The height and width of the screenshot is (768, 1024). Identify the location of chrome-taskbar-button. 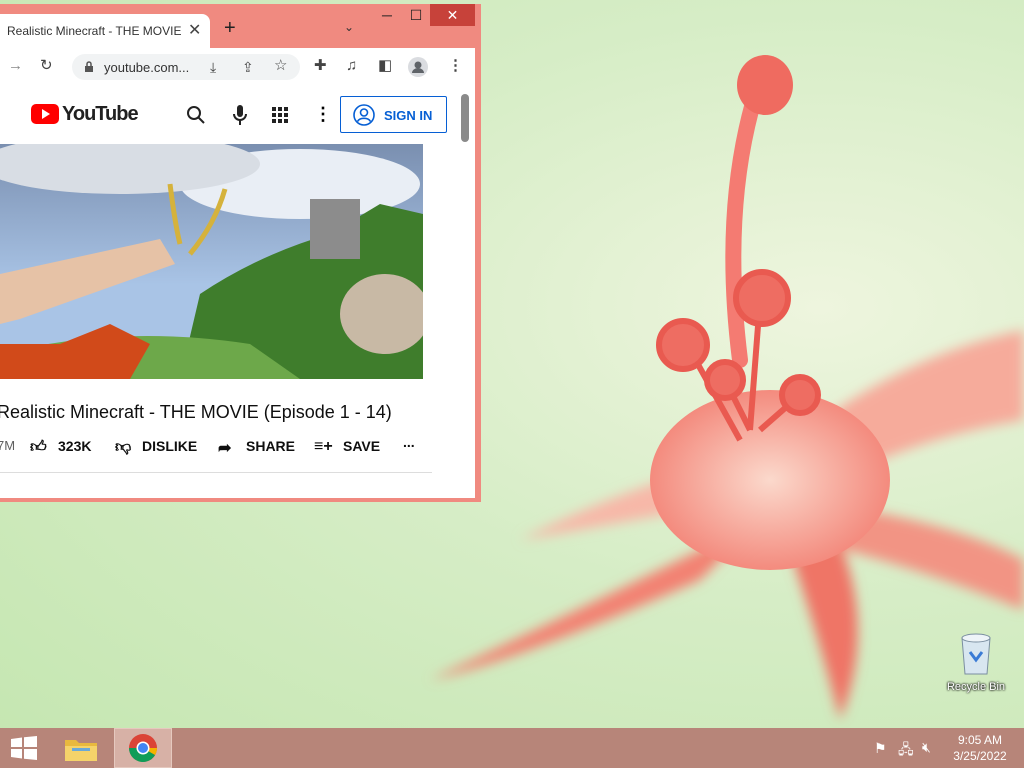
(143, 748).